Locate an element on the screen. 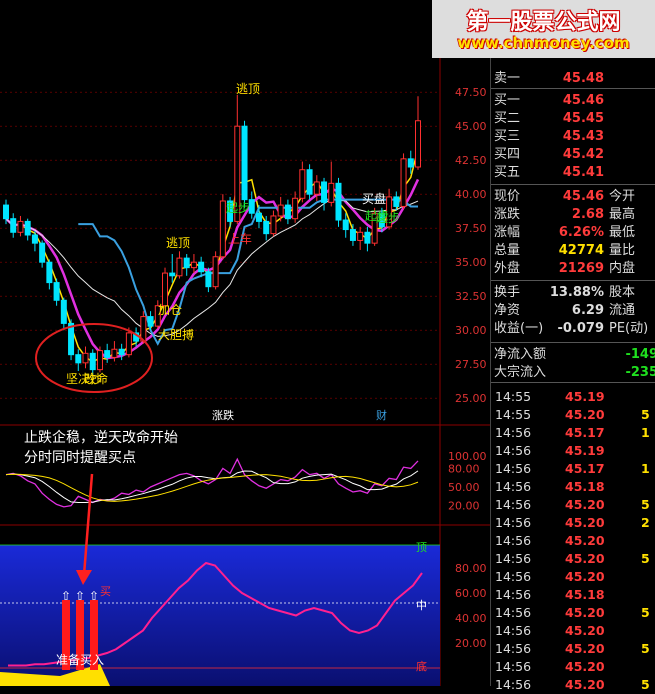  watermark-logo: 第一股票公式网 www.chnmoney.com is located at coordinates (543, 29).